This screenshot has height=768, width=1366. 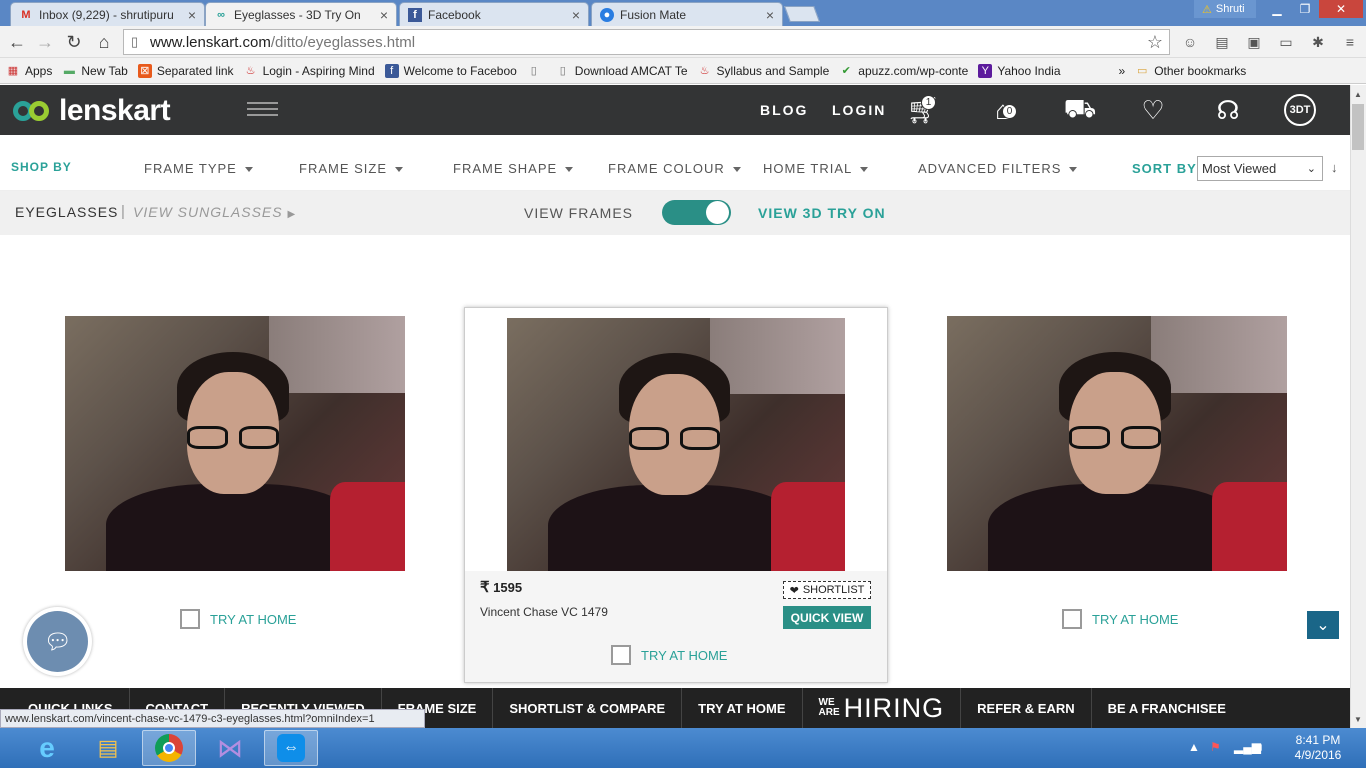 What do you see at coordinates (1167, 708) in the screenshot?
I see `footer-franchisee: BE A FRANCHISEE` at bounding box center [1167, 708].